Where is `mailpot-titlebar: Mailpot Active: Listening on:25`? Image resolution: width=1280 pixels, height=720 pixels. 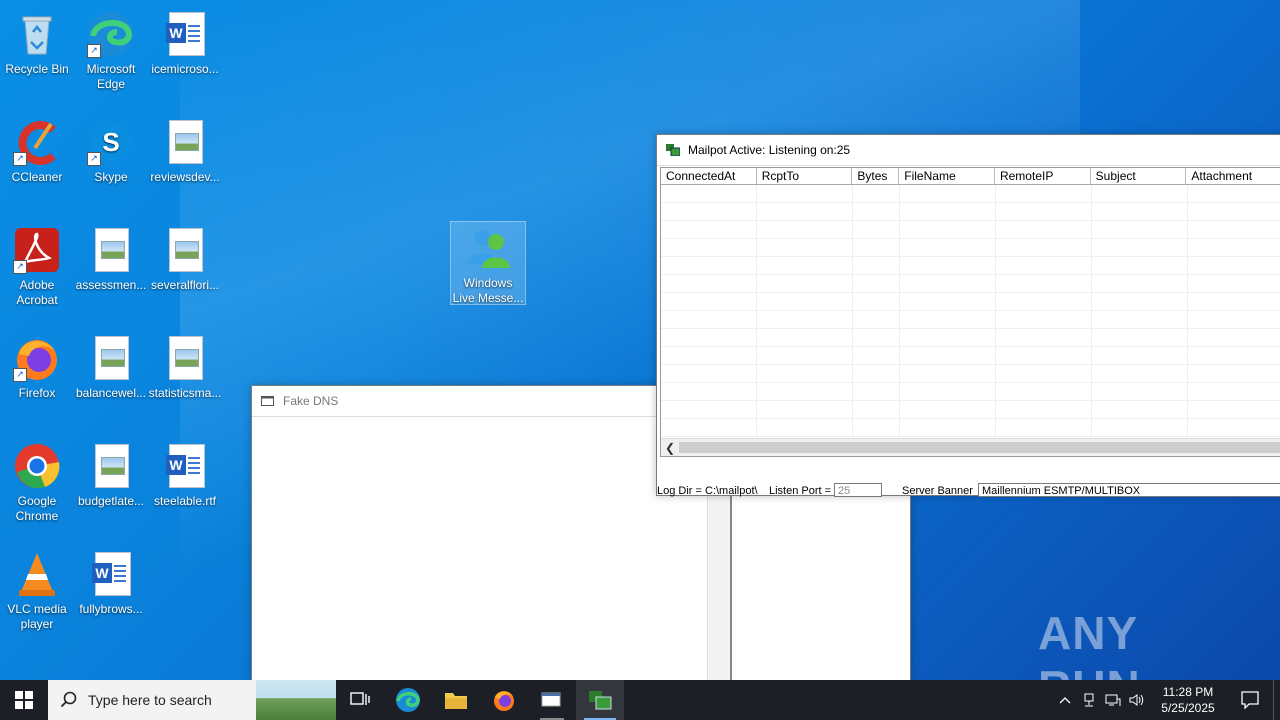
mailpot-titlebar: Mailpot Active: Listening on:25 is located at coordinates (968, 150).